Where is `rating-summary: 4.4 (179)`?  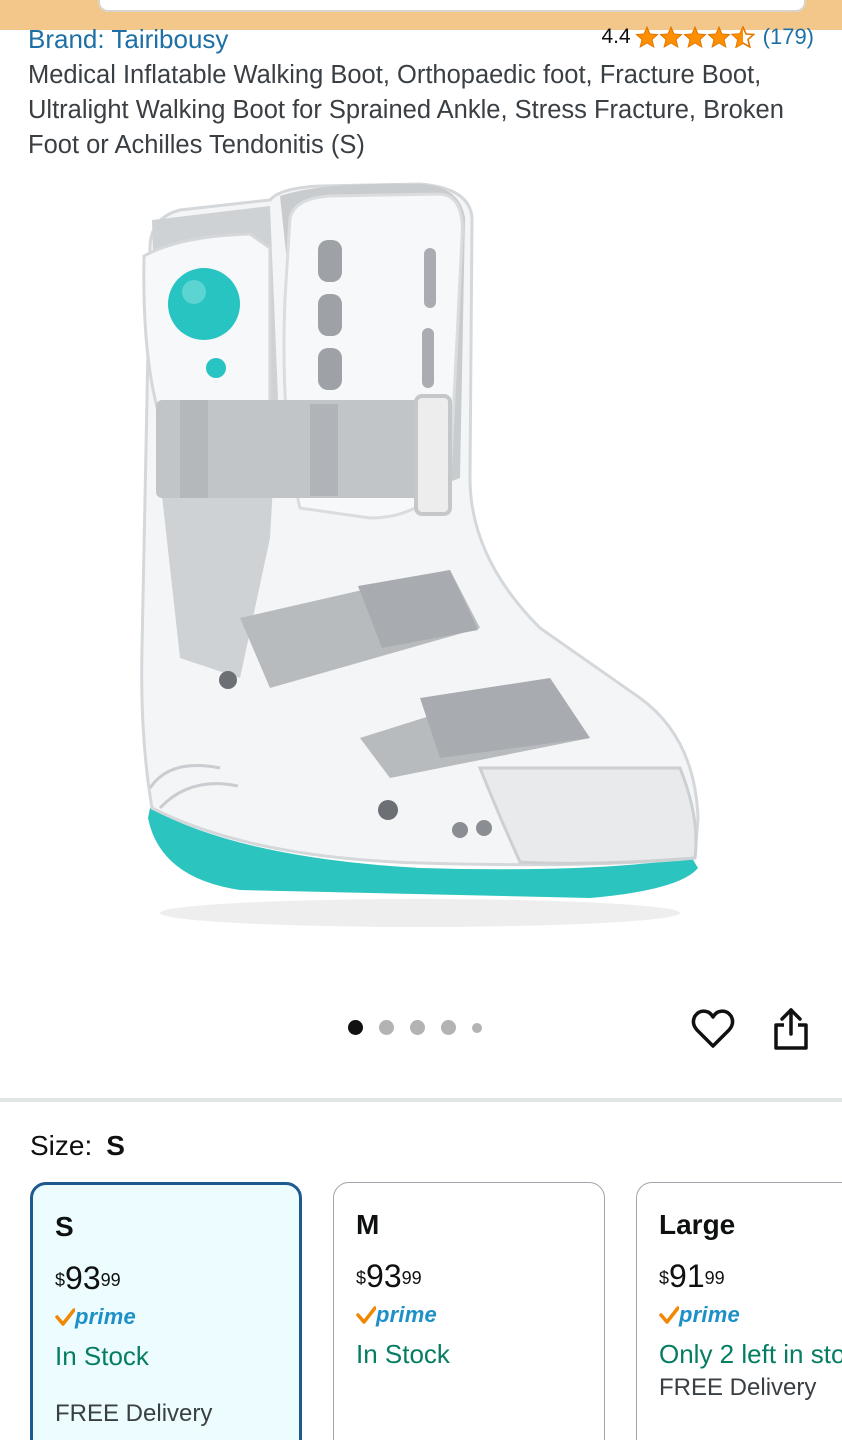
rating-summary: 4.4 (179) is located at coordinates (707, 37).